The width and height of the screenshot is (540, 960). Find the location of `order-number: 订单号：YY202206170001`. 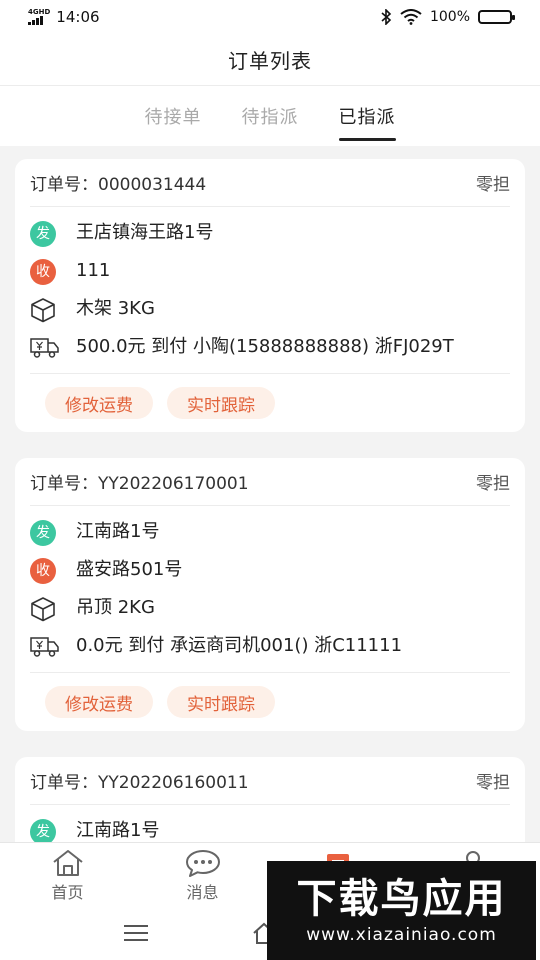

order-number: 订单号：YY202206170001 is located at coordinates (139, 484).